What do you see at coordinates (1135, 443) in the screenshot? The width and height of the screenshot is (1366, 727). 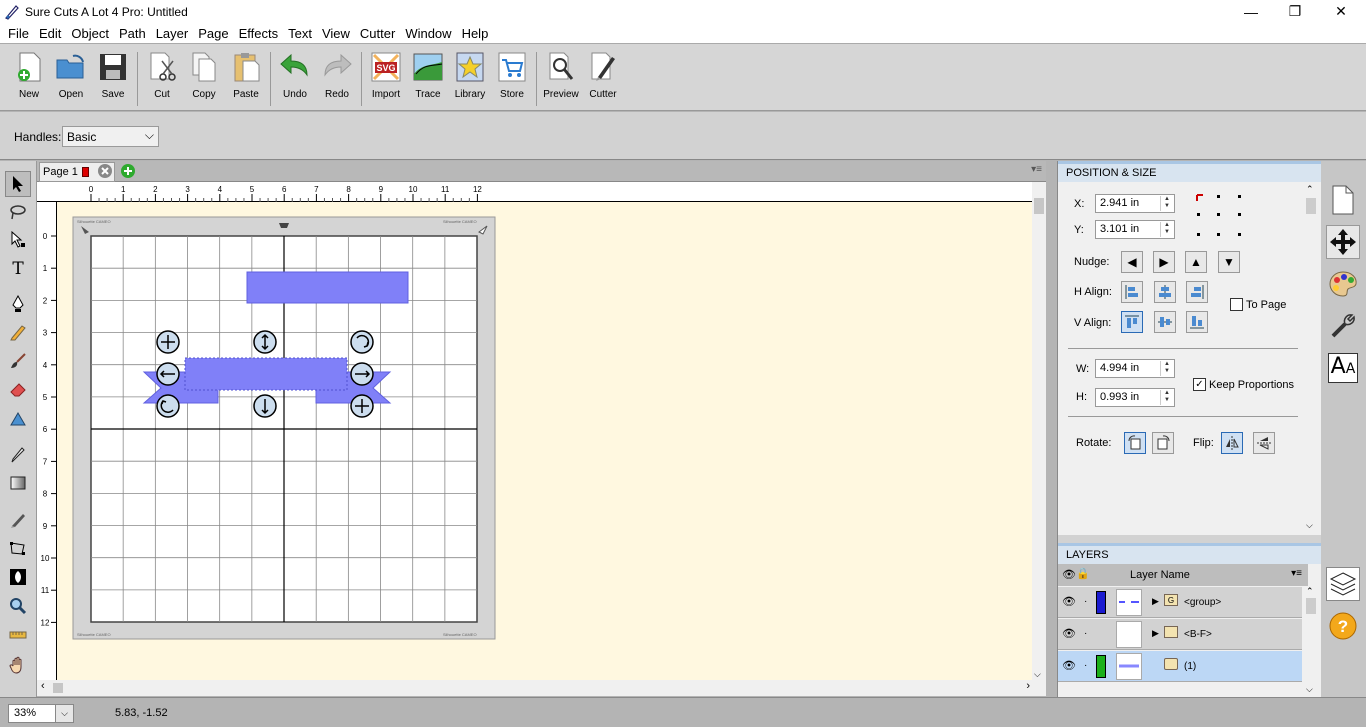 I see `rotate-ccw-button` at bounding box center [1135, 443].